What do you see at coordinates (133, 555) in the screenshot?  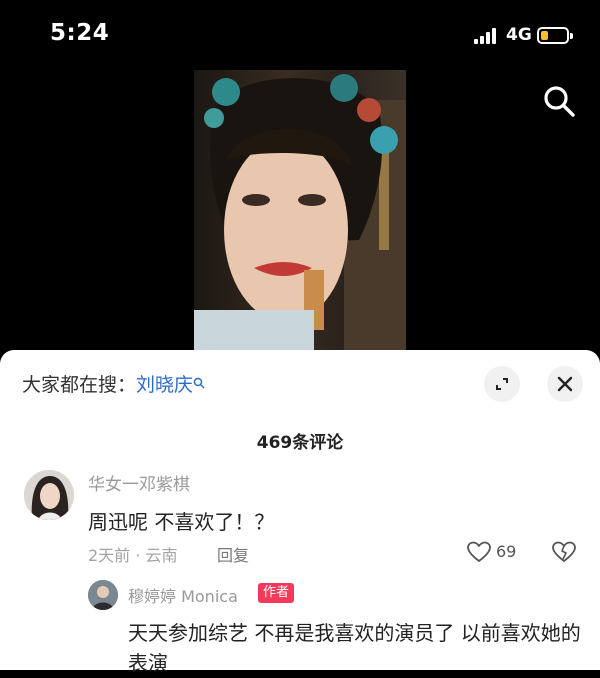 I see `comment-meta: 2天前 · 云南` at bounding box center [133, 555].